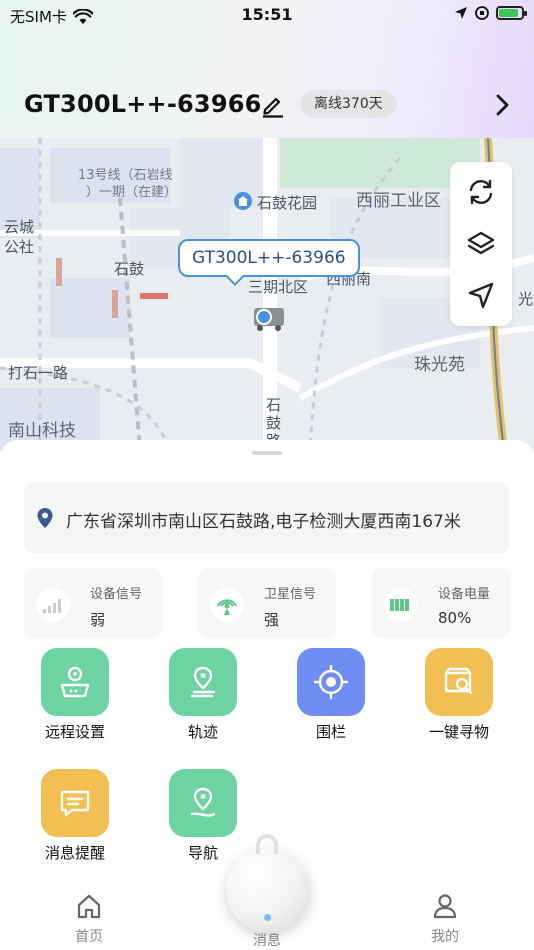  What do you see at coordinates (459, 682) in the screenshot?
I see `find-item-icon` at bounding box center [459, 682].